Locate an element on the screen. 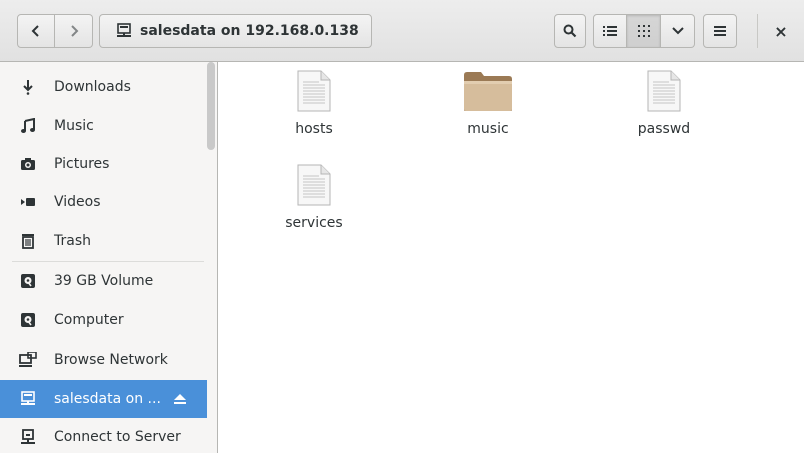 The image size is (804, 453). file-name: hosts is located at coordinates (314, 129).